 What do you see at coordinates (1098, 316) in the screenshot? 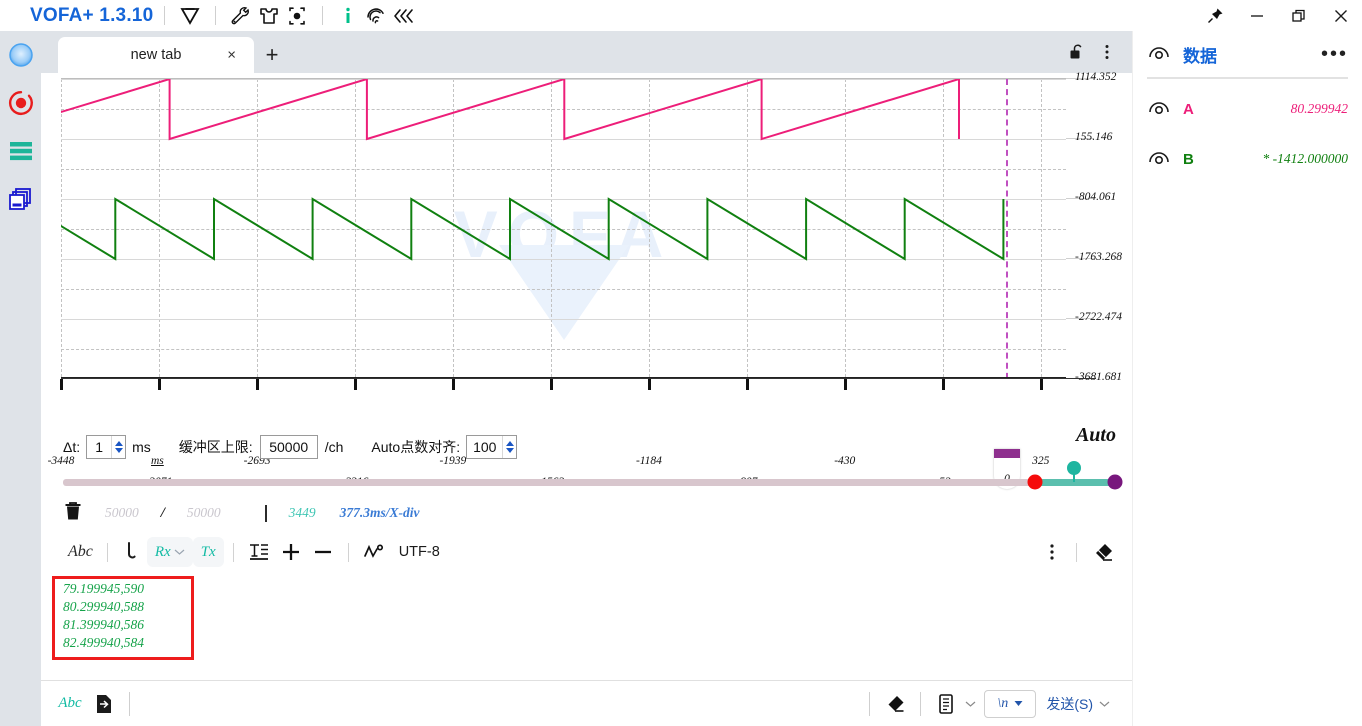
I see `y-axis-tick-label: -2722.474` at bounding box center [1098, 316].